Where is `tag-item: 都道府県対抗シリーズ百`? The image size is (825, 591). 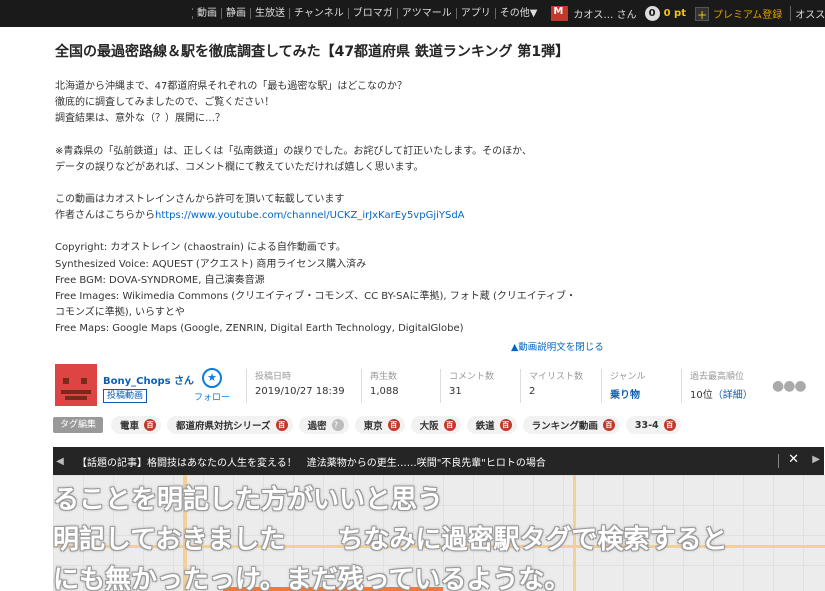
tag-item: 都道府県対抗シリーズ百 is located at coordinates (230, 425).